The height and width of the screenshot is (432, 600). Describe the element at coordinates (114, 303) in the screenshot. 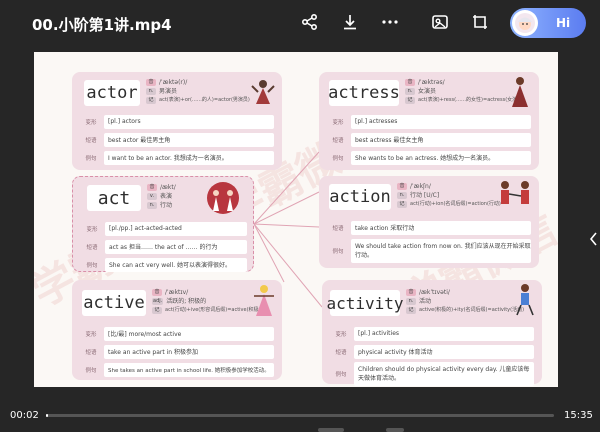

I see `word-active: active` at that location.